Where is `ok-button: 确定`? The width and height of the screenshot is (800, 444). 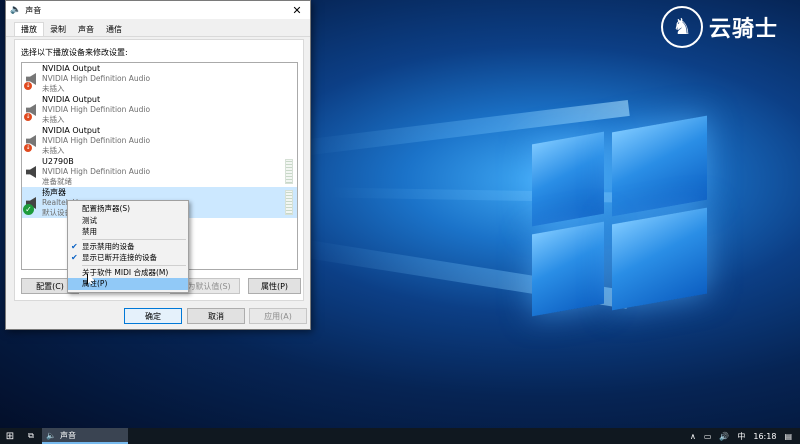 ok-button: 确定 is located at coordinates (153, 316).